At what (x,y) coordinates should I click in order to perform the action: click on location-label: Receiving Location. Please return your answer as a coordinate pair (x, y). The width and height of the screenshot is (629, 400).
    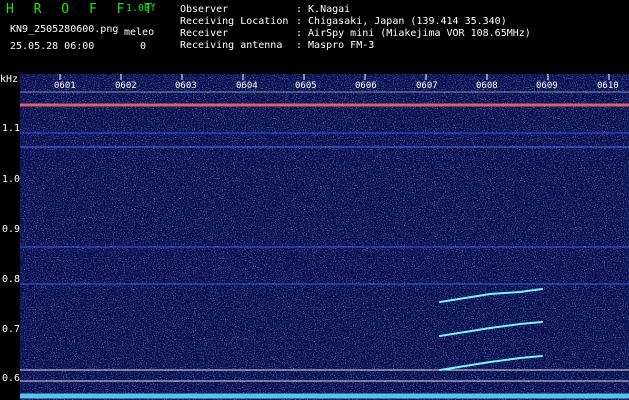
    Looking at the image, I should click on (234, 21).